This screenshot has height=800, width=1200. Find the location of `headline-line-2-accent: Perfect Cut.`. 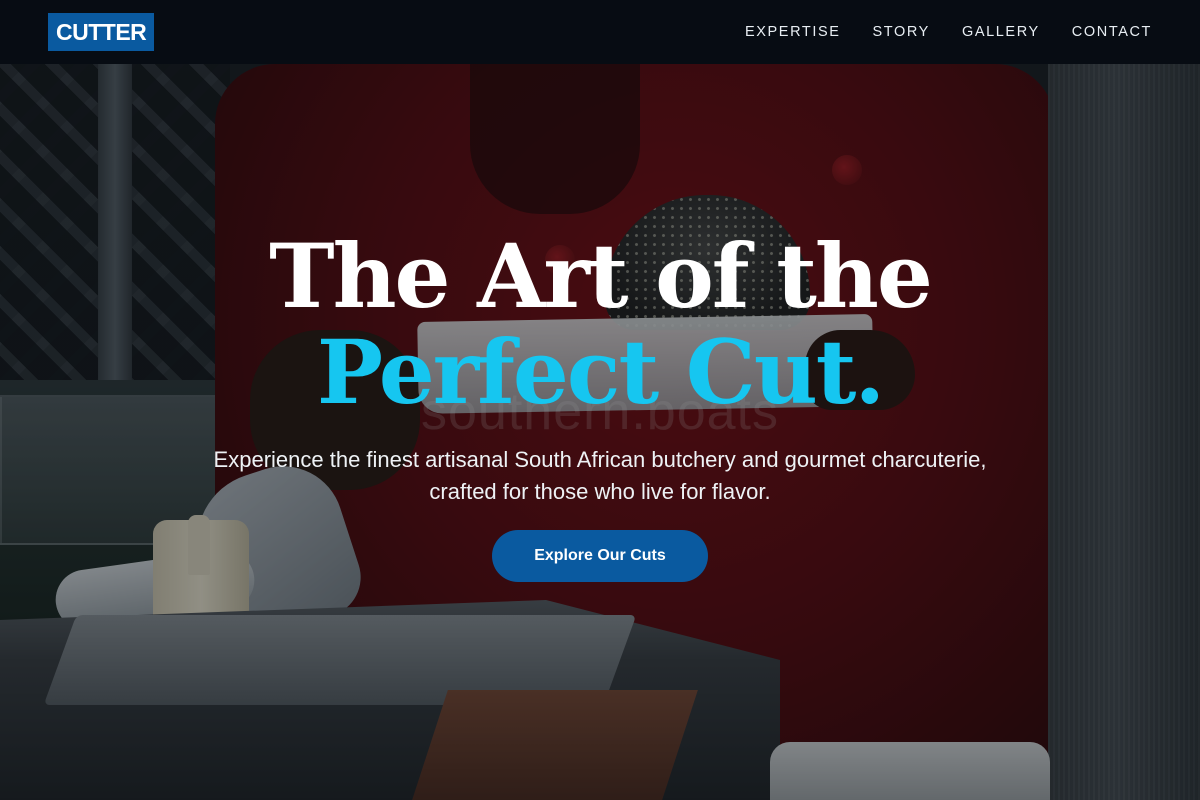

headline-line-2-accent: Perfect Cut. is located at coordinates (600, 372).